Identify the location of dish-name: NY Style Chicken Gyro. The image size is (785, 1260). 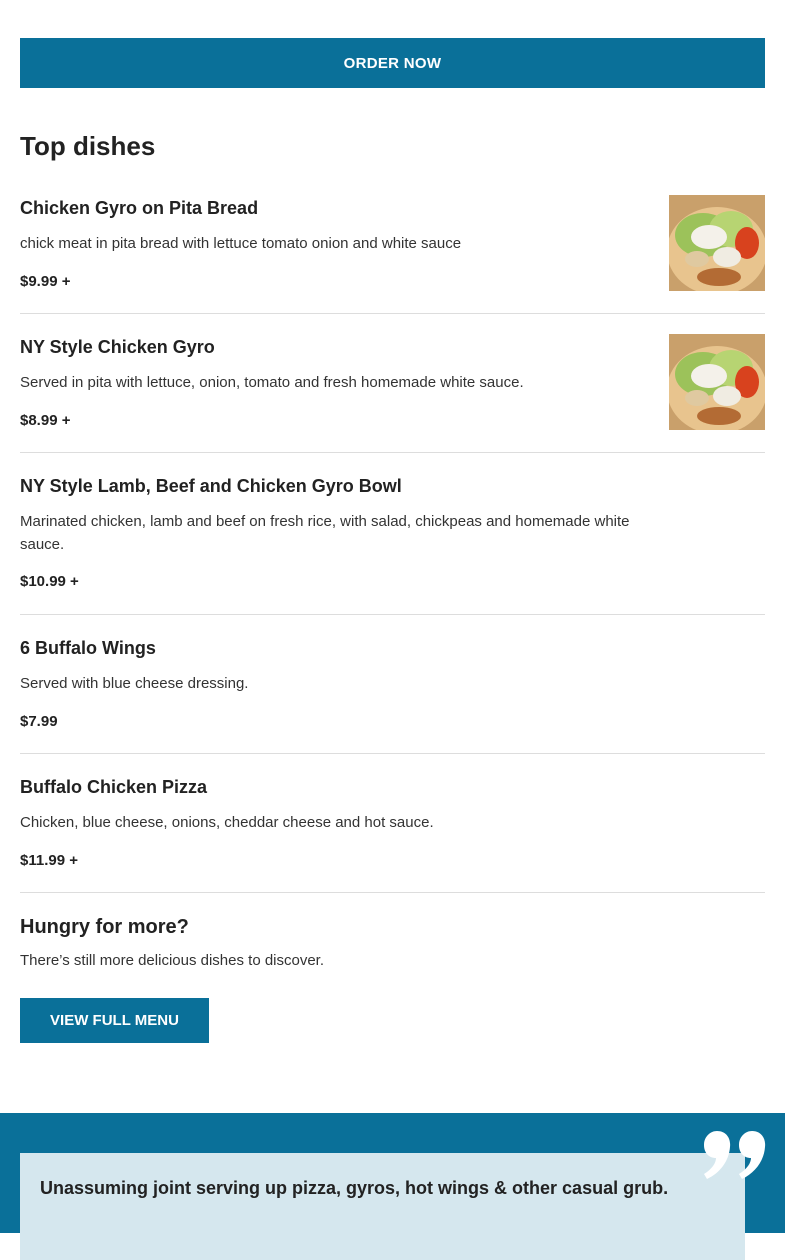
(117, 347).